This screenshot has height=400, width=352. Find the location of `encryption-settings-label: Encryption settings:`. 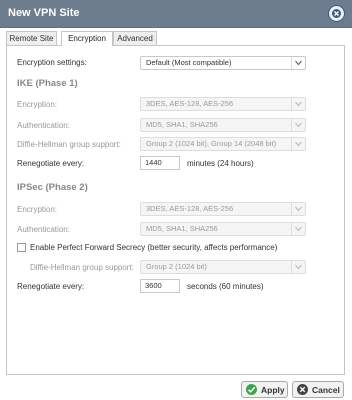

encryption-settings-label: Encryption settings: is located at coordinates (52, 62).